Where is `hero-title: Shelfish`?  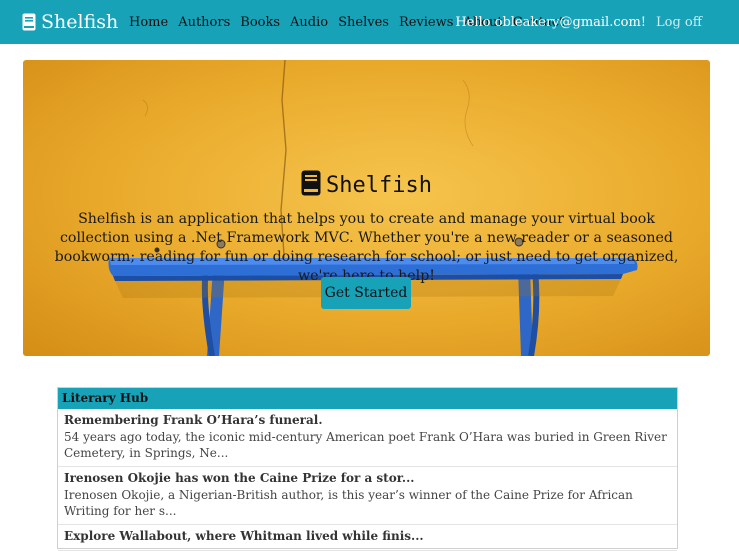 hero-title: Shelfish is located at coordinates (379, 185).